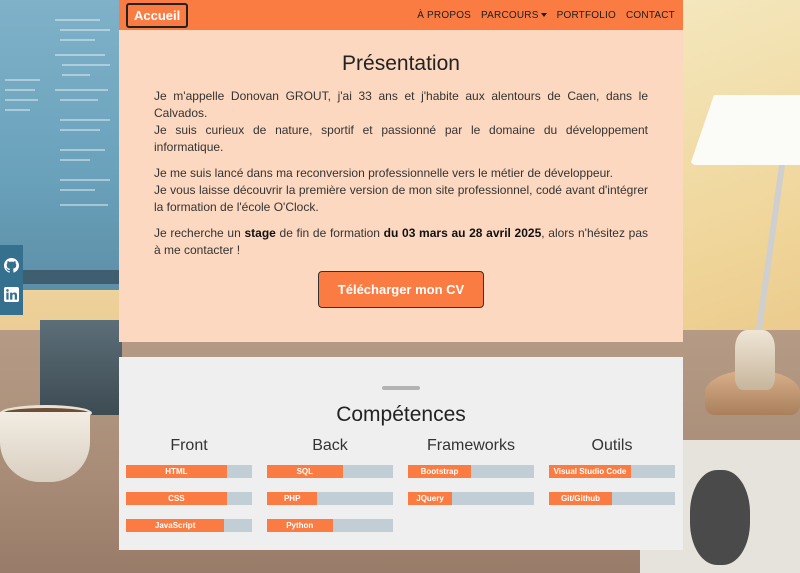 The height and width of the screenshot is (573, 800). Describe the element at coordinates (329, 233) in the screenshot. I see `presentation-p3-part2: de fin de formation` at that location.